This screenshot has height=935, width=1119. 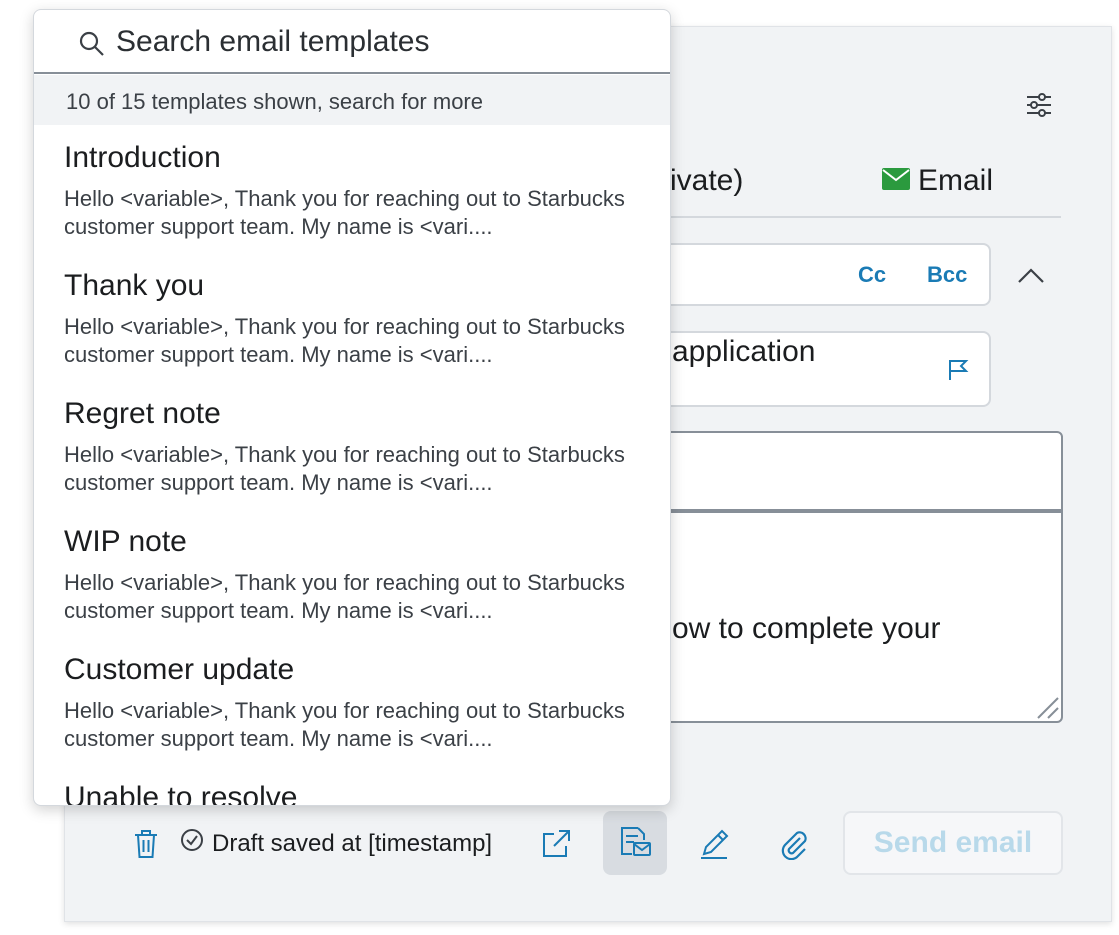 What do you see at coordinates (947, 275) in the screenshot?
I see `bcc-button: Bcc` at bounding box center [947, 275].